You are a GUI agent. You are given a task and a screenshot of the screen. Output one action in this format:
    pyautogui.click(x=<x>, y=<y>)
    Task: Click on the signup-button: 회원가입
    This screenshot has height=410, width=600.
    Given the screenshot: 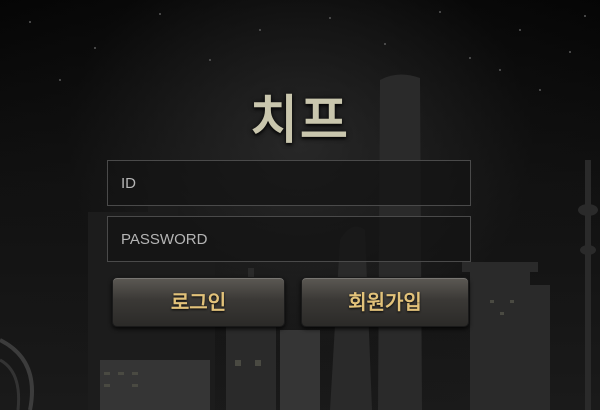 What is the action you would take?
    pyautogui.click(x=385, y=302)
    